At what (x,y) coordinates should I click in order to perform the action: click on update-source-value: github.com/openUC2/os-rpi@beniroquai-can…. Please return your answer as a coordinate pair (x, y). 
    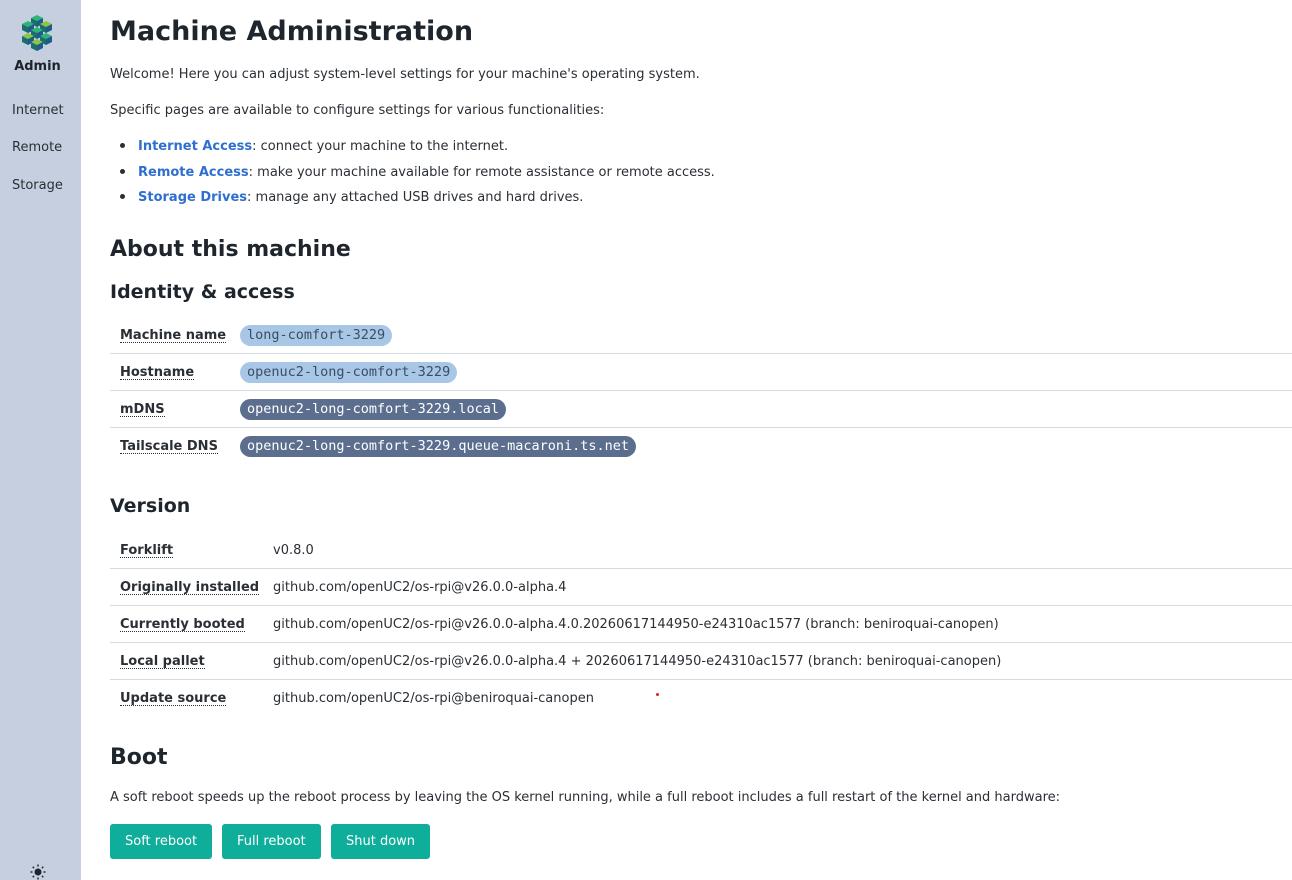
    Looking at the image, I should click on (433, 698).